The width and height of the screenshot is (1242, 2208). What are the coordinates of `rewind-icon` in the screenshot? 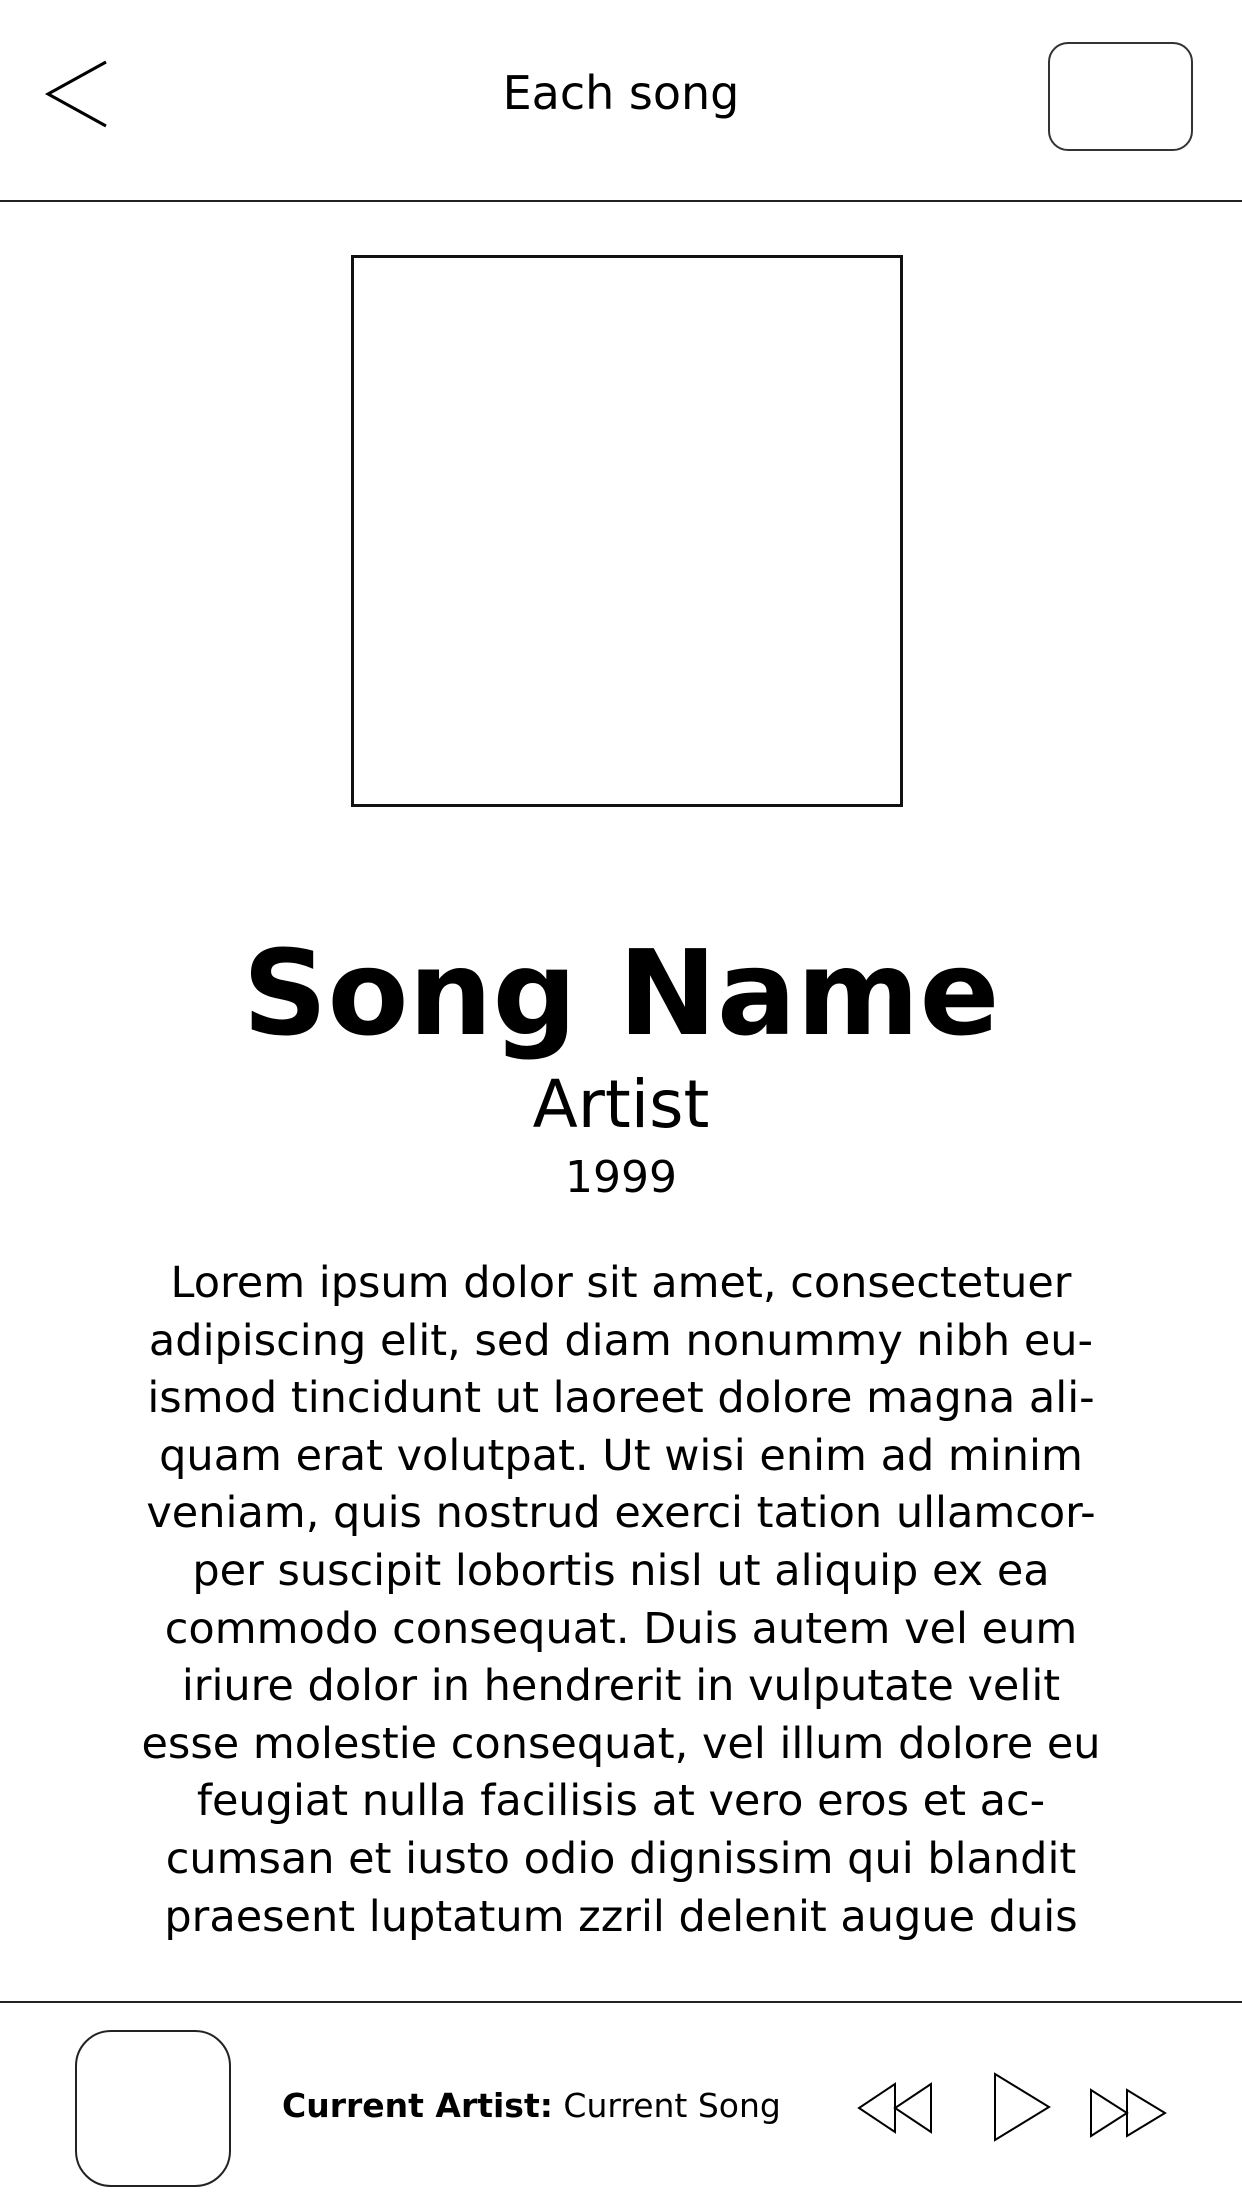 It's located at (896, 2108).